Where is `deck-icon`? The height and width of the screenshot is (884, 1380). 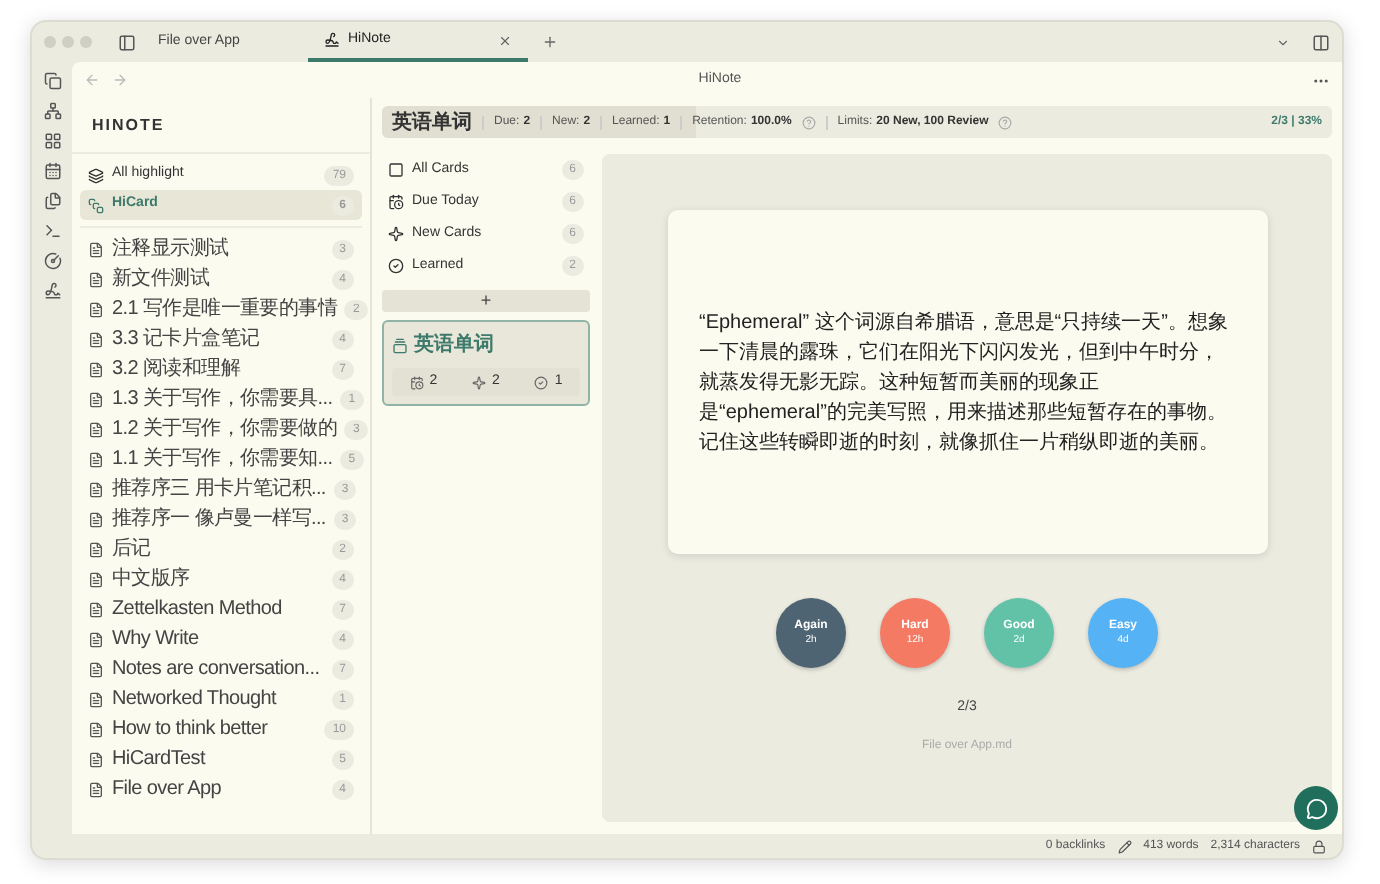 deck-icon is located at coordinates (400, 345).